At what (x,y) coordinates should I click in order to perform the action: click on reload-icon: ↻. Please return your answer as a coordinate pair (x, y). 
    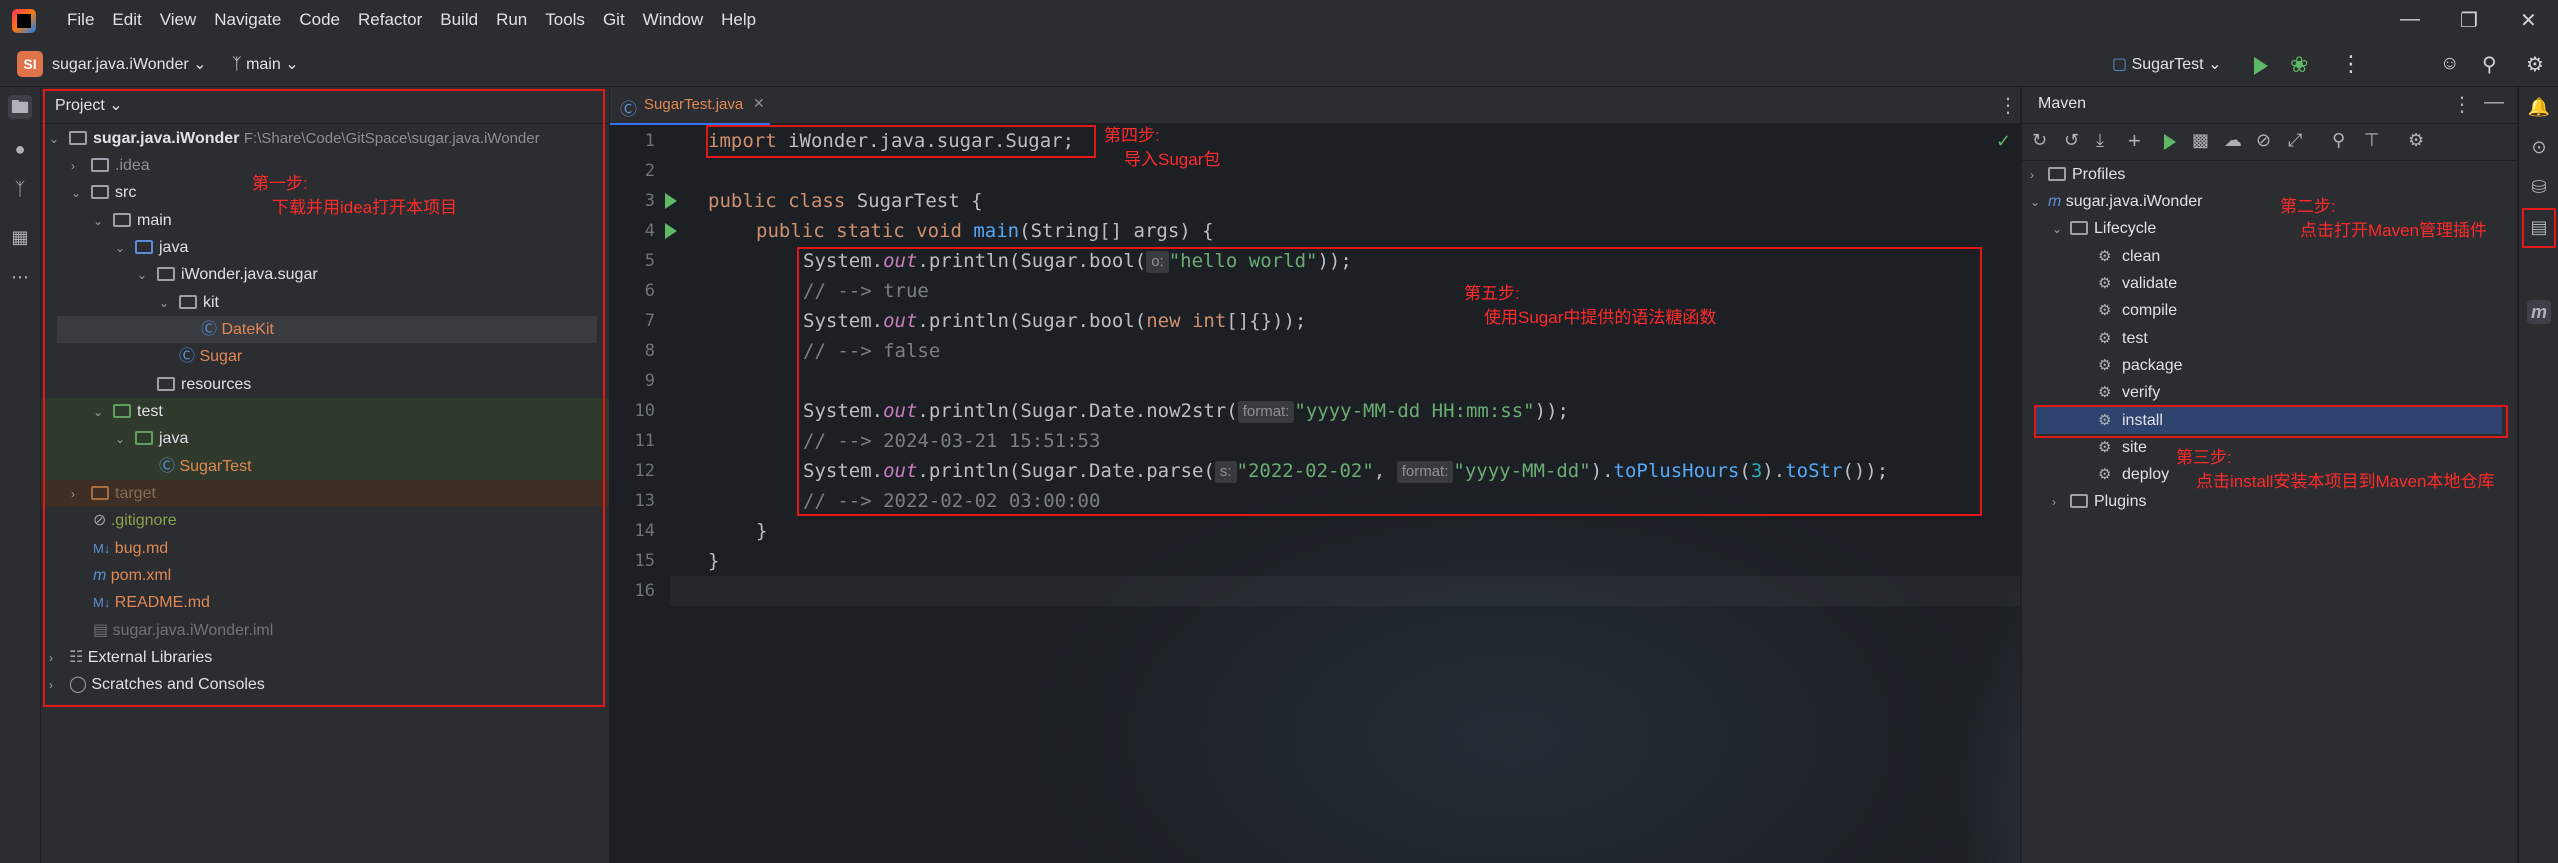
    Looking at the image, I should click on (2039, 140).